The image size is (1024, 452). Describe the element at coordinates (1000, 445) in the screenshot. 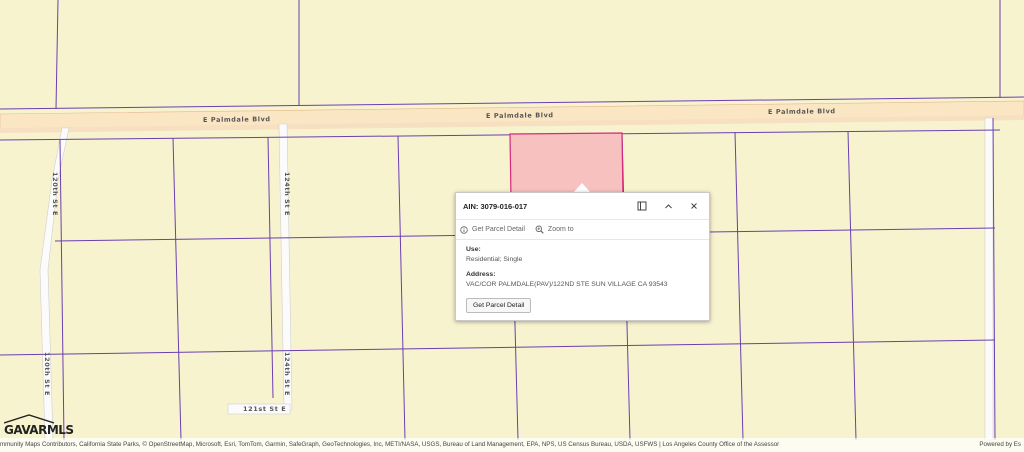

I see `powered-by: Powered by Es` at that location.